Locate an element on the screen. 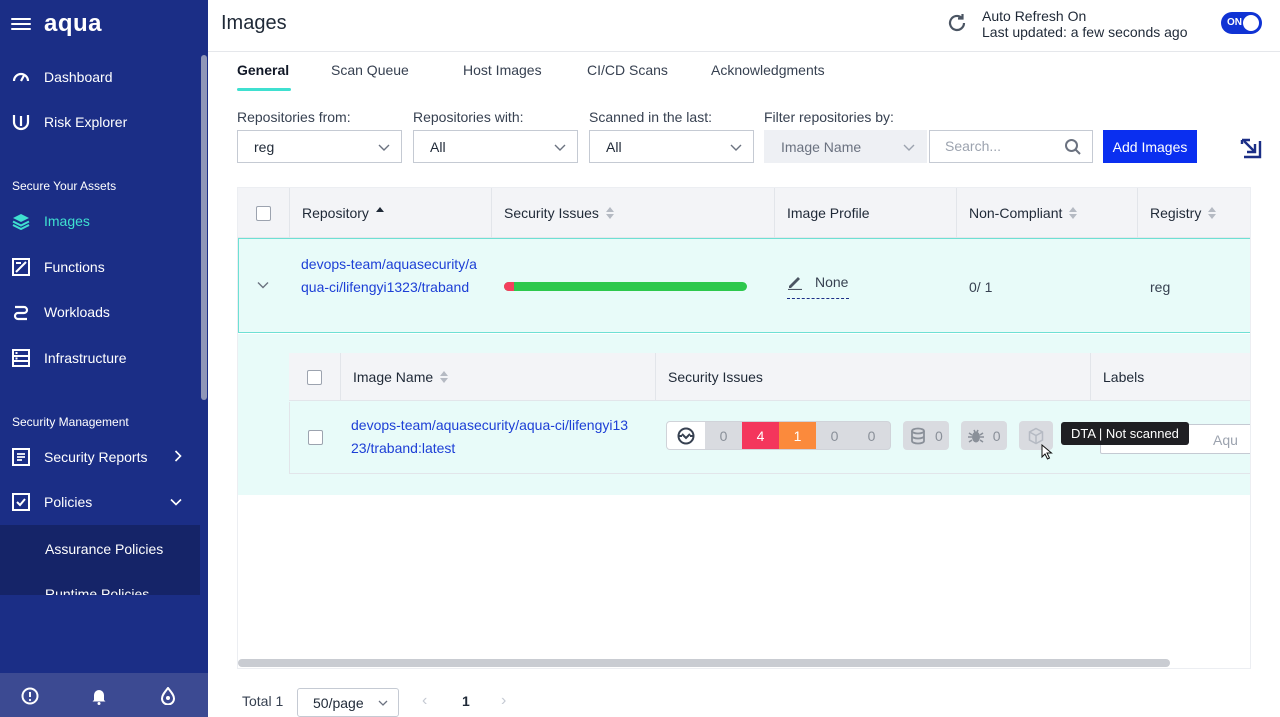  col-label: Labels is located at coordinates (1124, 377).